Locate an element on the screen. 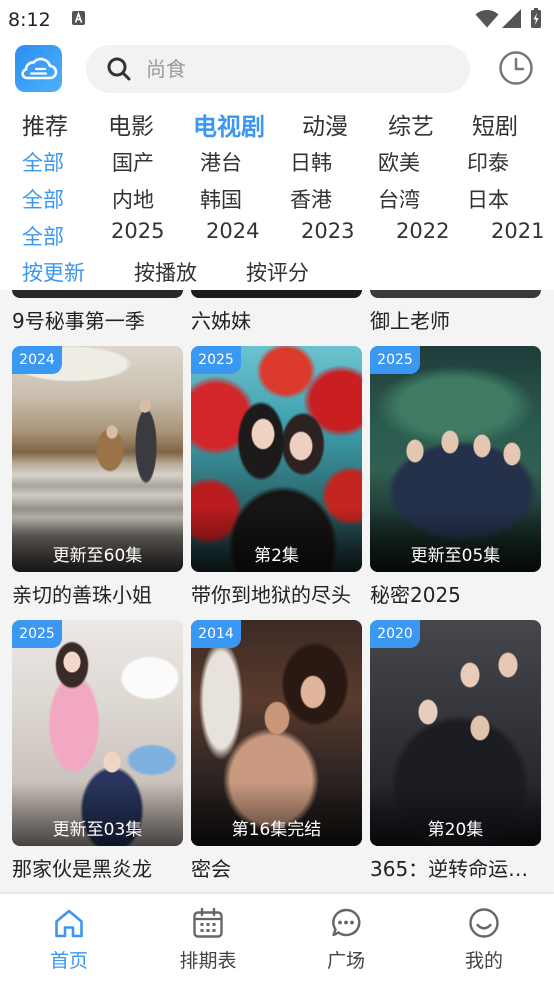 The width and height of the screenshot is (554, 986). year-badge: 2020 is located at coordinates (395, 634).